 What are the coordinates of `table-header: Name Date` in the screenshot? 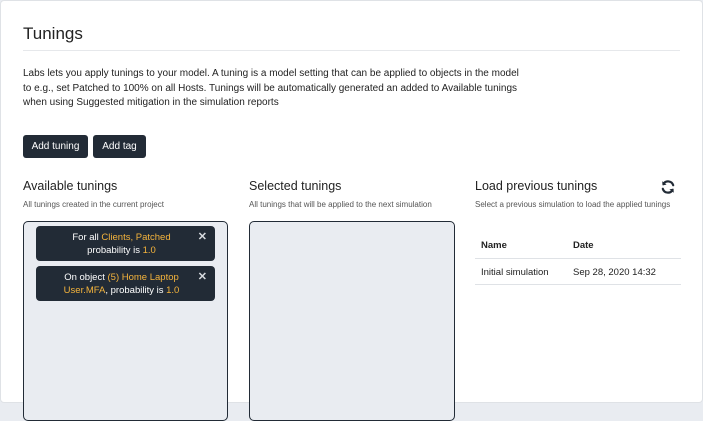 It's located at (578, 247).